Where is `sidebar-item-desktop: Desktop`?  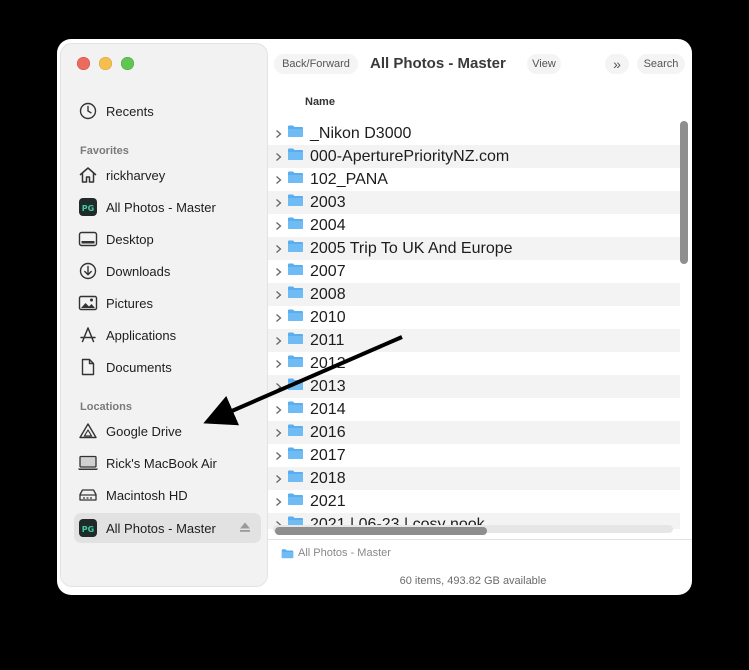
sidebar-item-desktop: Desktop is located at coordinates (167, 239).